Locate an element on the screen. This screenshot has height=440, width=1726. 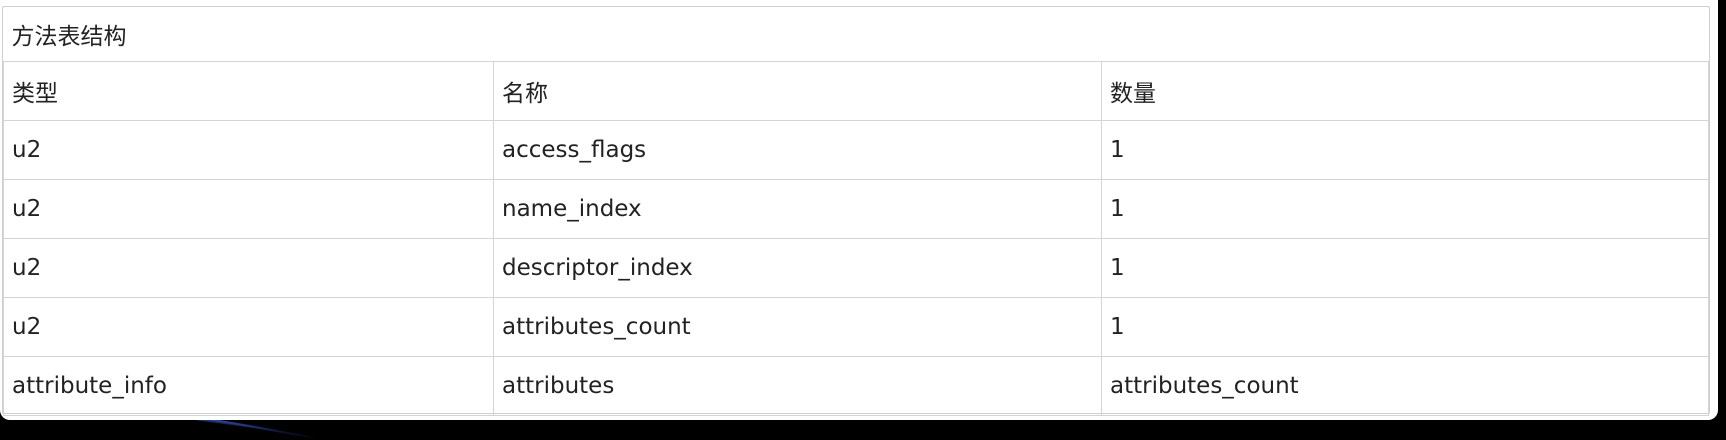
table-row: u2 attributes_count 1 is located at coordinates (856, 327).